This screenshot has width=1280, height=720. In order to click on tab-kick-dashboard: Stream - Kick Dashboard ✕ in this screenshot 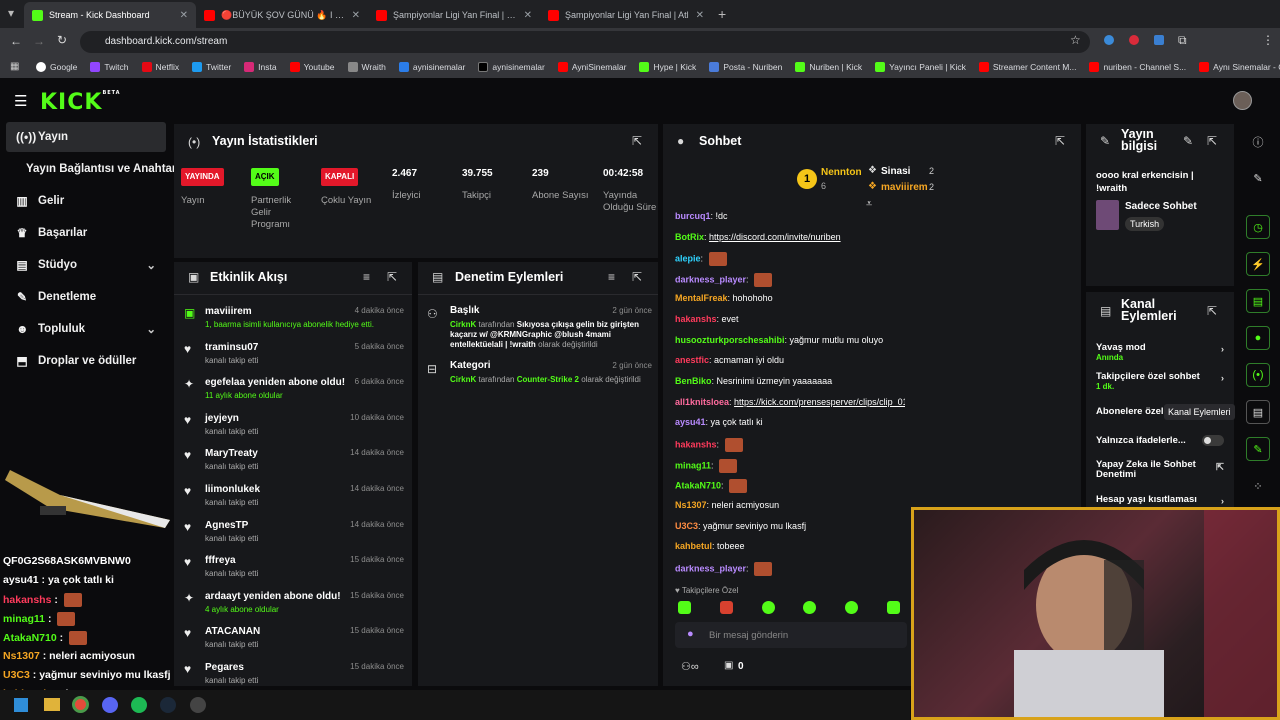, I will do `click(110, 15)`.